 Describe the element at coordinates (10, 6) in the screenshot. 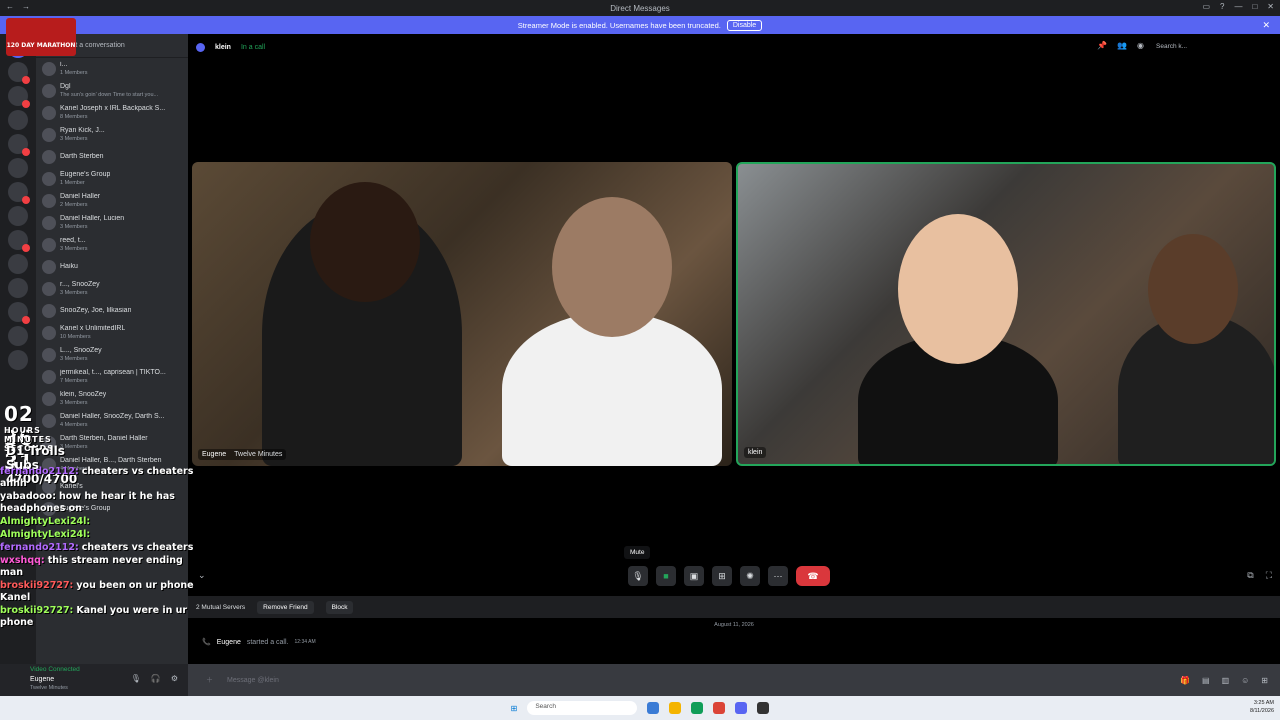

I see `back-icon: ←` at that location.